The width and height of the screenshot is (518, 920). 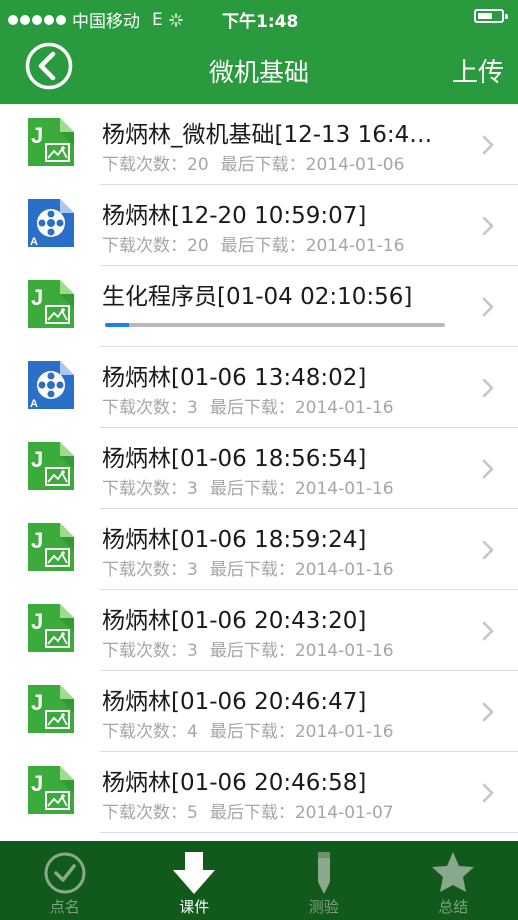 I want to click on file-row, so click(x=259, y=837).